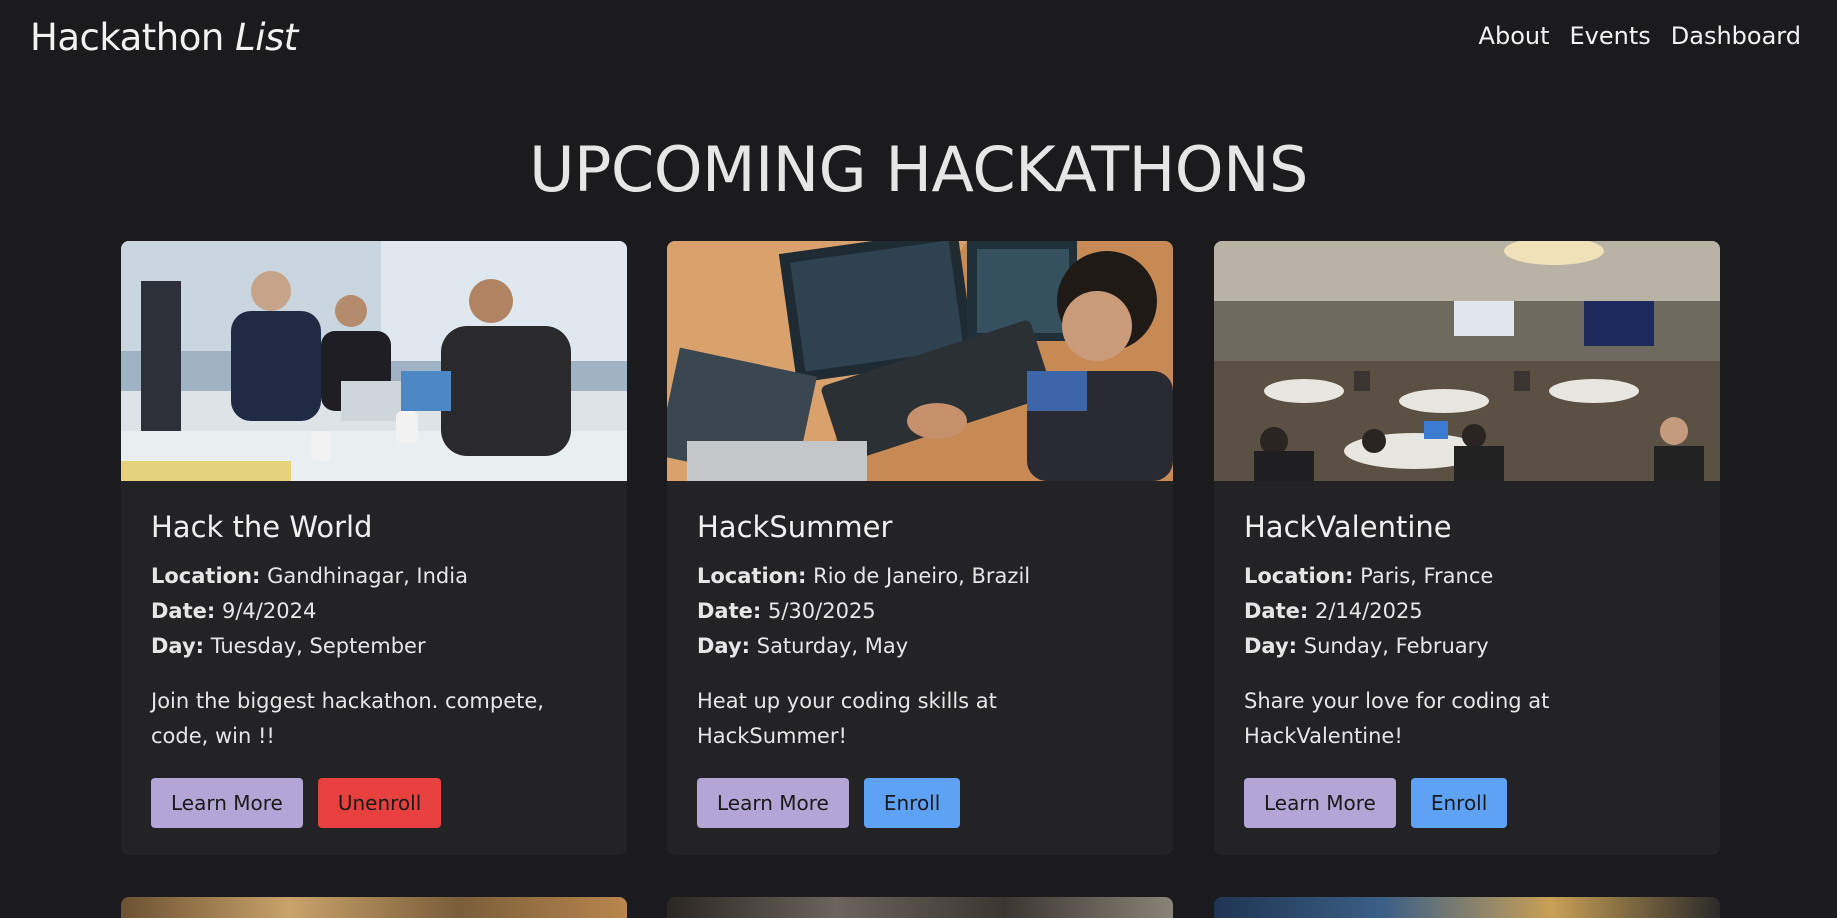  Describe the element at coordinates (379, 803) in the screenshot. I see `unenroll-button: Unenroll` at that location.